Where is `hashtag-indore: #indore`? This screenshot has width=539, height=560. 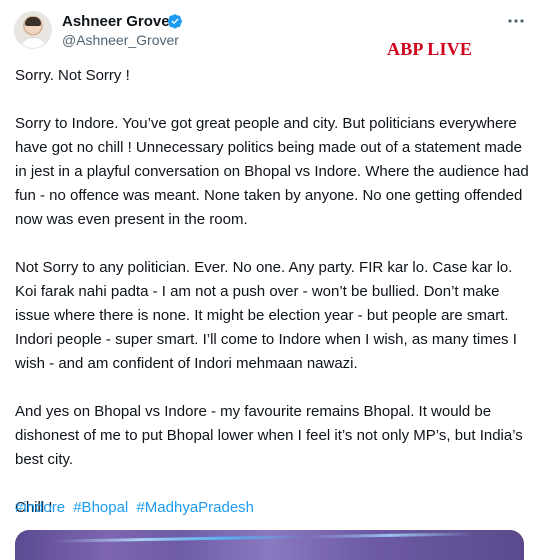
hashtag-indore: #indore is located at coordinates (40, 507).